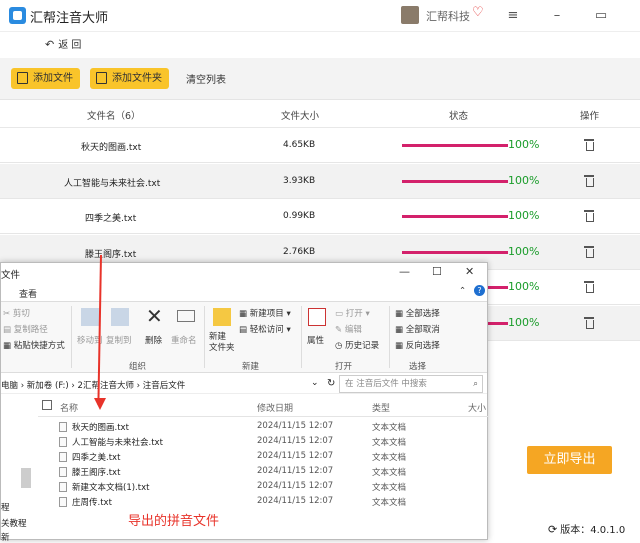 This screenshot has width=640, height=543. What do you see at coordinates (34, 345) in the screenshot?
I see `paste-shortcut-button: ▦ 粘贴快捷方式` at bounding box center [34, 345].